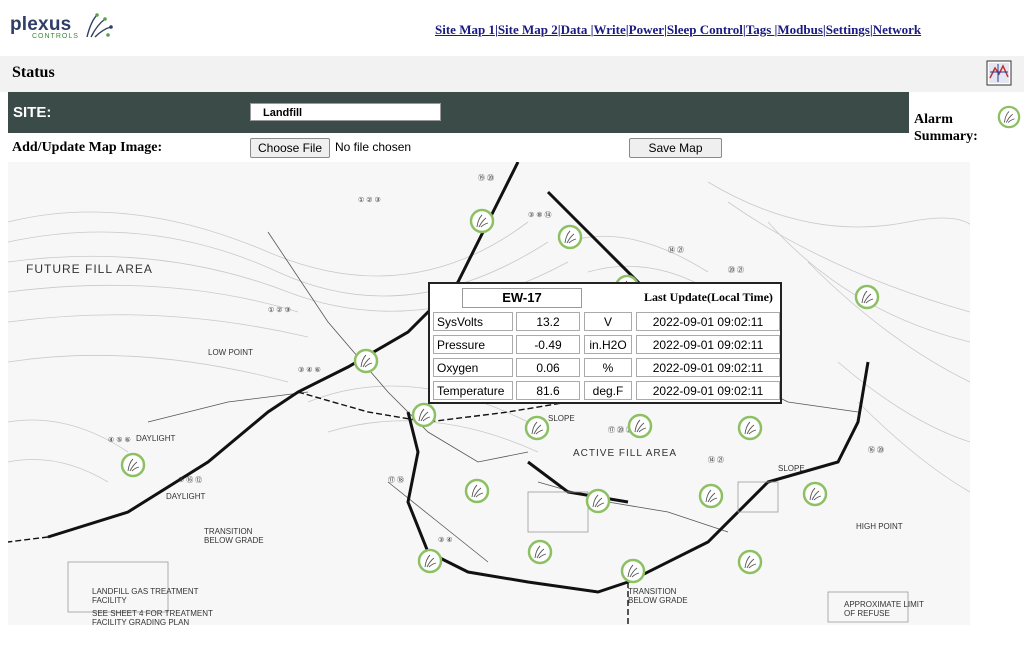  Describe the element at coordinates (473, 344) in the screenshot. I see `row-label: Pressure` at that location.